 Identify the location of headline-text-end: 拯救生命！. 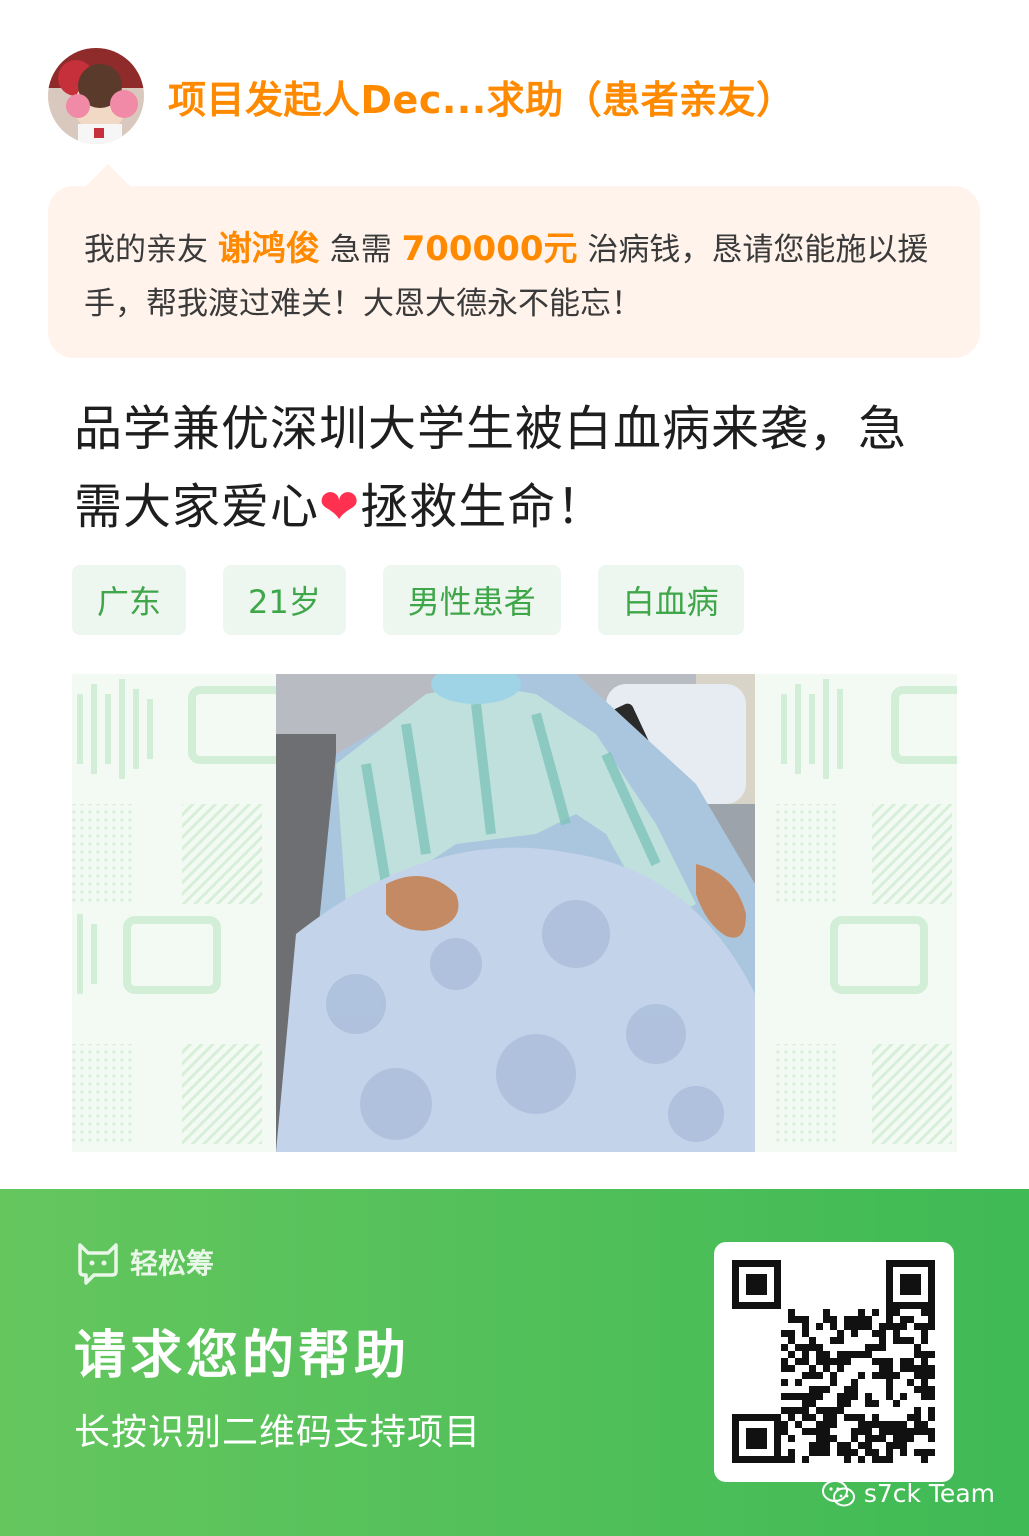
(483, 507).